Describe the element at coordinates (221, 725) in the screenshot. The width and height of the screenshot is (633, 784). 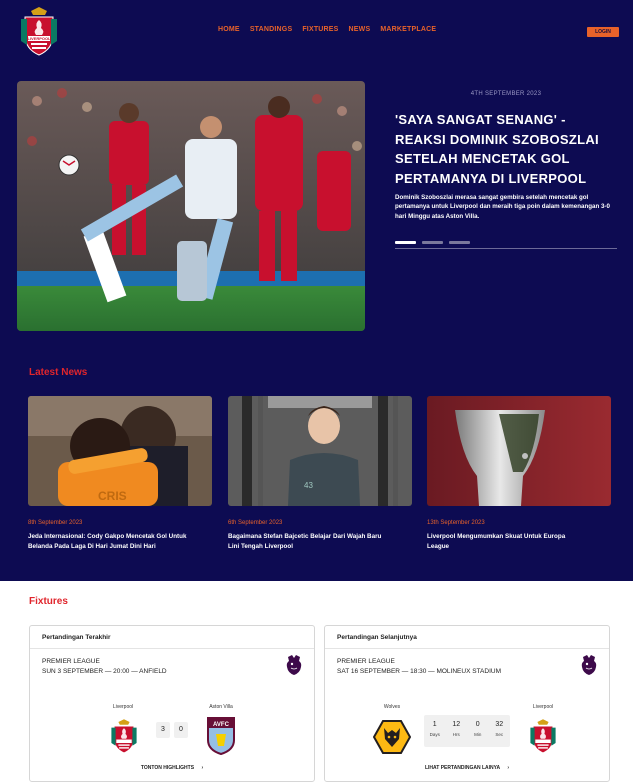
I see `villa-crest-text: AVFC` at that location.